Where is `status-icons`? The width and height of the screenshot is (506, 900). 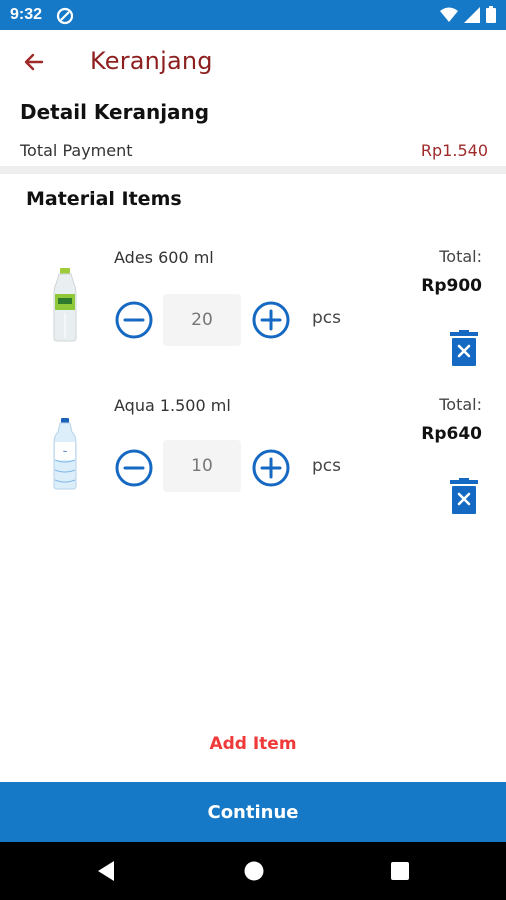 status-icons is located at coordinates (468, 17).